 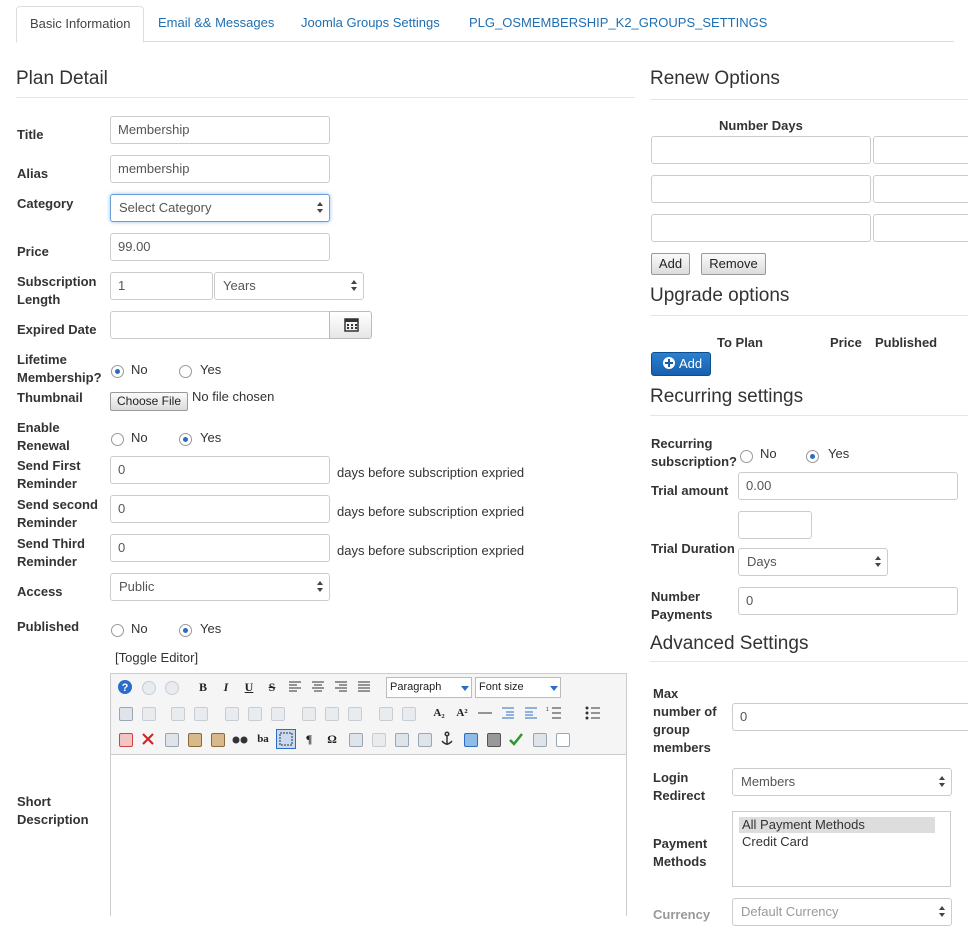 I want to click on help-icon: ?, so click(x=125, y=687).